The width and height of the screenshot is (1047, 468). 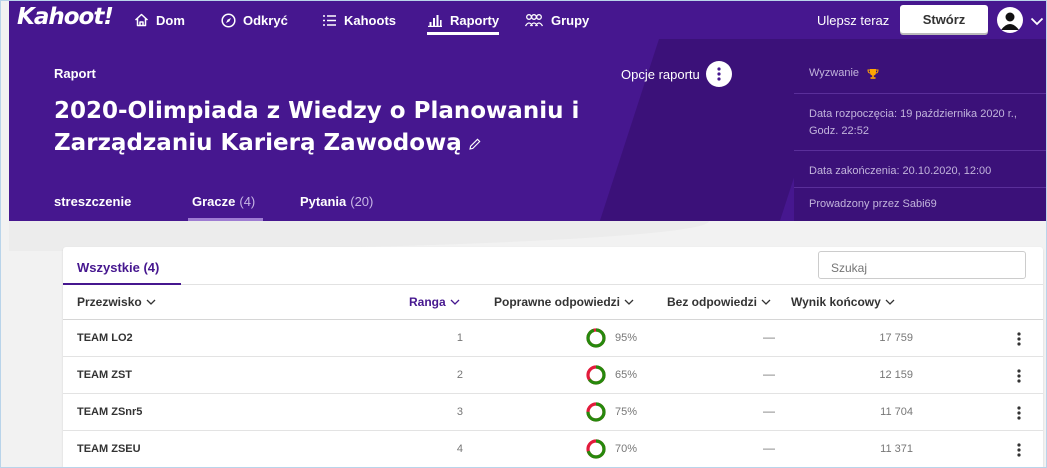 What do you see at coordinates (214, 201) in the screenshot?
I see `tab-label: Gracze` at bounding box center [214, 201].